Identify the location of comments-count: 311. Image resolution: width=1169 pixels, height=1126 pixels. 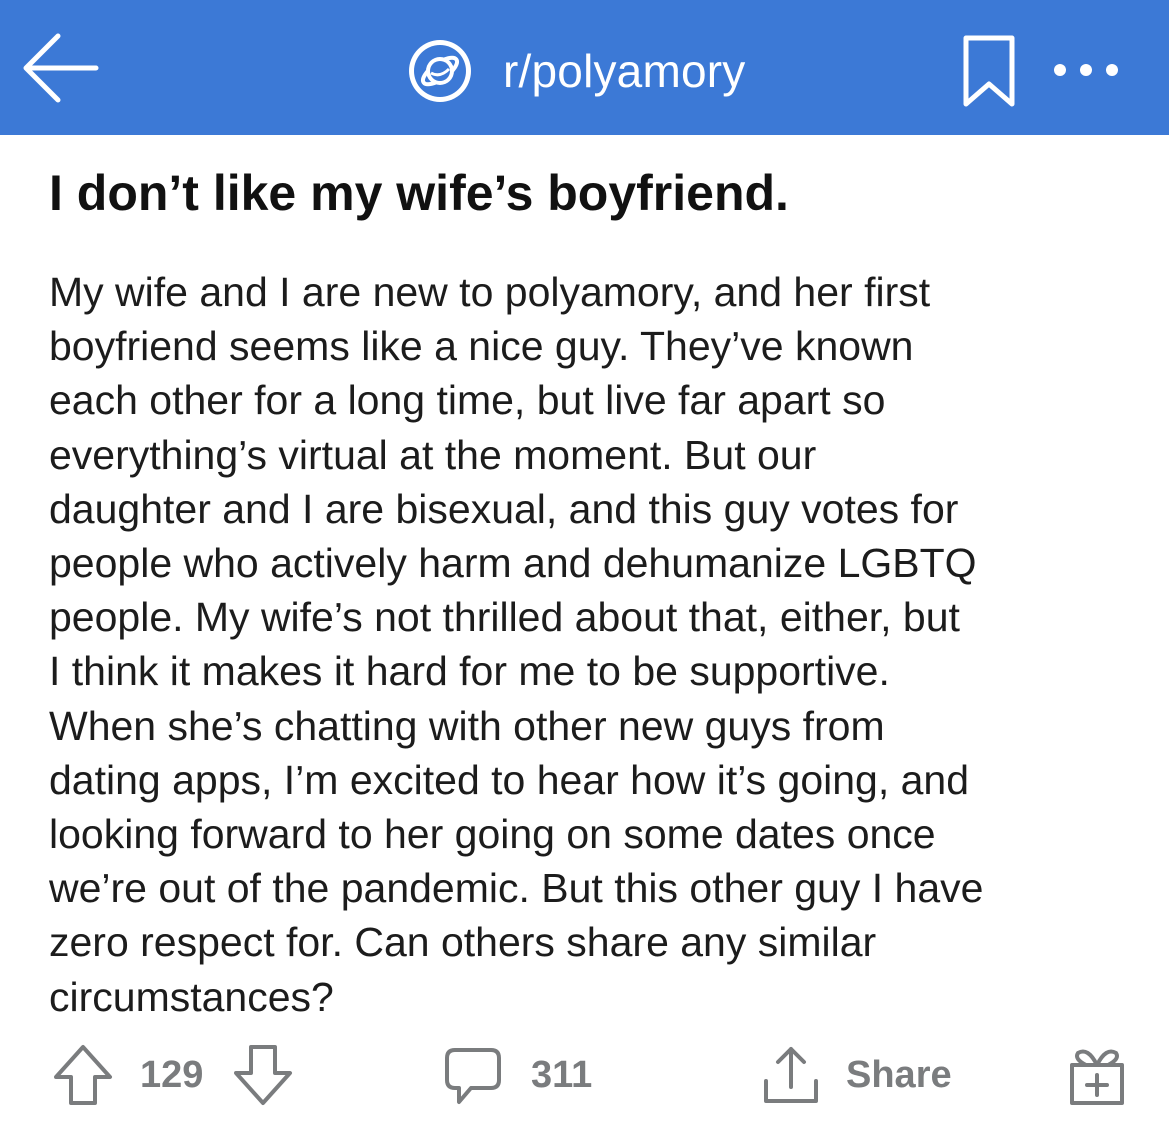
(562, 1074).